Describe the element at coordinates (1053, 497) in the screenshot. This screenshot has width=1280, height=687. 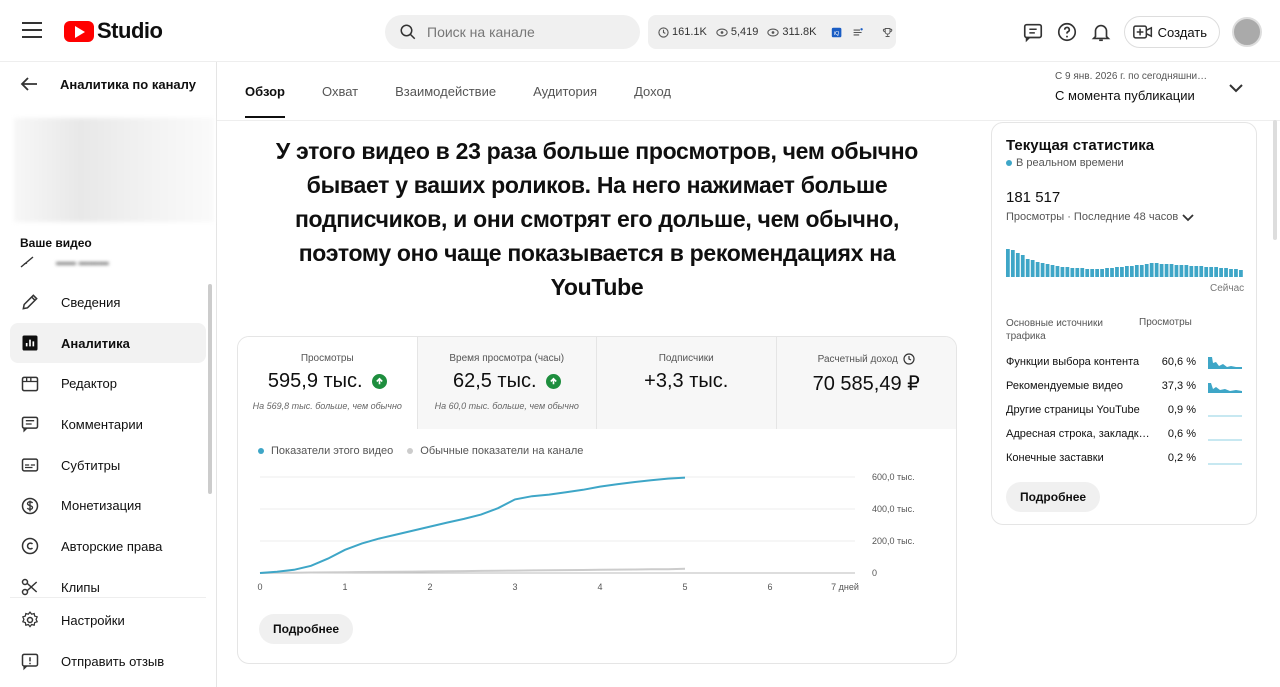
I see `realtime-more-button: Подробнее` at that location.